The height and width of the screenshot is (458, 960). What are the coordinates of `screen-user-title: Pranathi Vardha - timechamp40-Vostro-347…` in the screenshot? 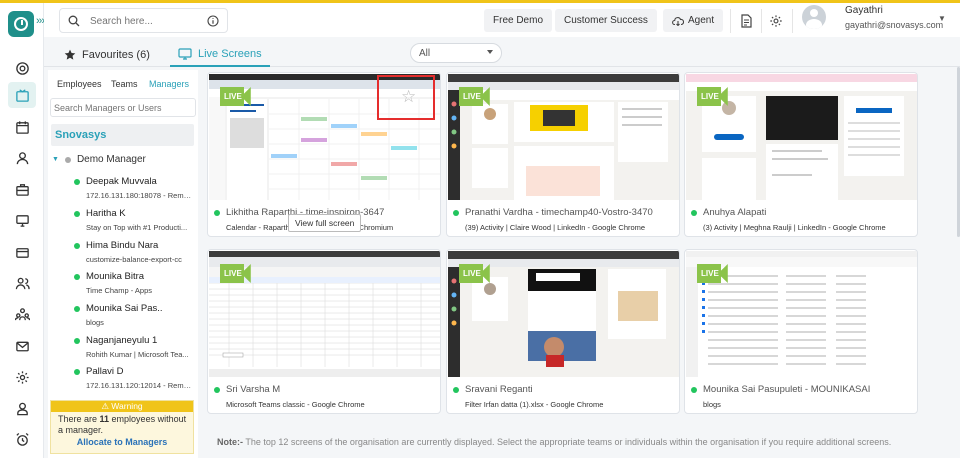 It's located at (559, 212).